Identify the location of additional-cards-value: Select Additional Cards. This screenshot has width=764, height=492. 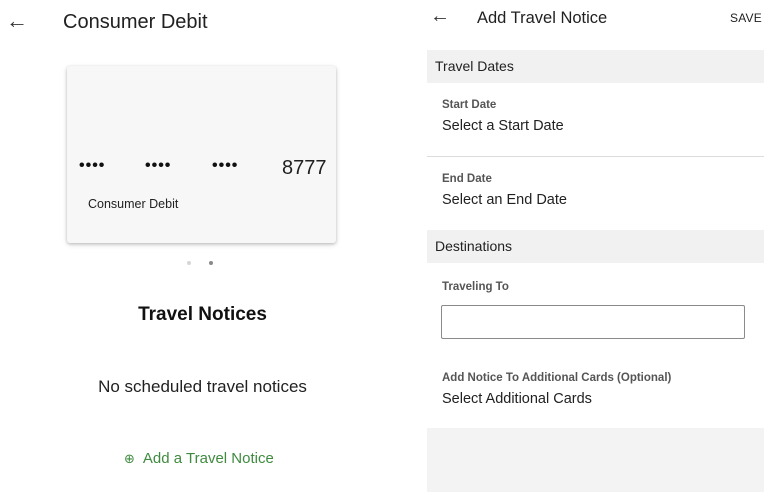
(517, 399).